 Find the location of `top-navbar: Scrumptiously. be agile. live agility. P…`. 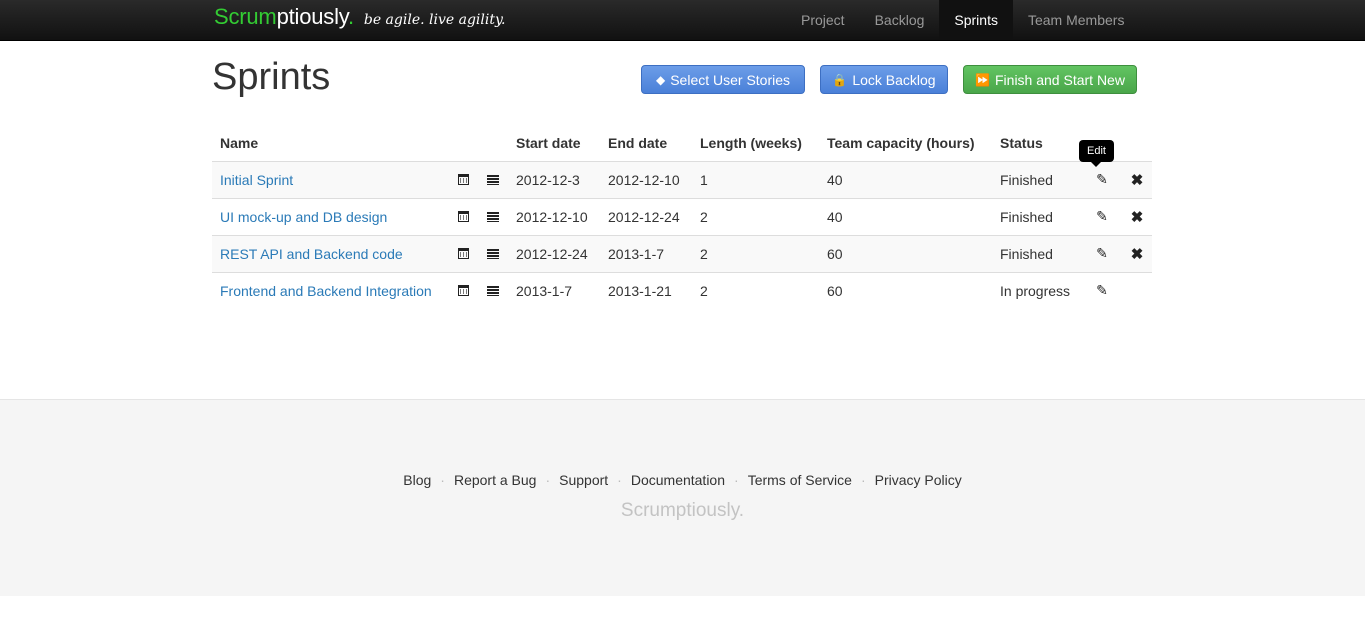

top-navbar: Scrumptiously. be agile. live agility. P… is located at coordinates (682, 20).